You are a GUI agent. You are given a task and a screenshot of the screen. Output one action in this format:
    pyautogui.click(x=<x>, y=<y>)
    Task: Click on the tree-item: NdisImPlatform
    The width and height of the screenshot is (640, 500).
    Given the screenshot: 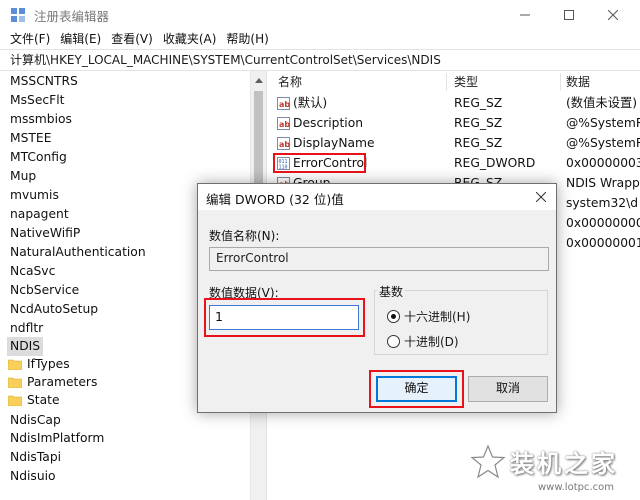 What is the action you would take?
    pyautogui.click(x=57, y=438)
    